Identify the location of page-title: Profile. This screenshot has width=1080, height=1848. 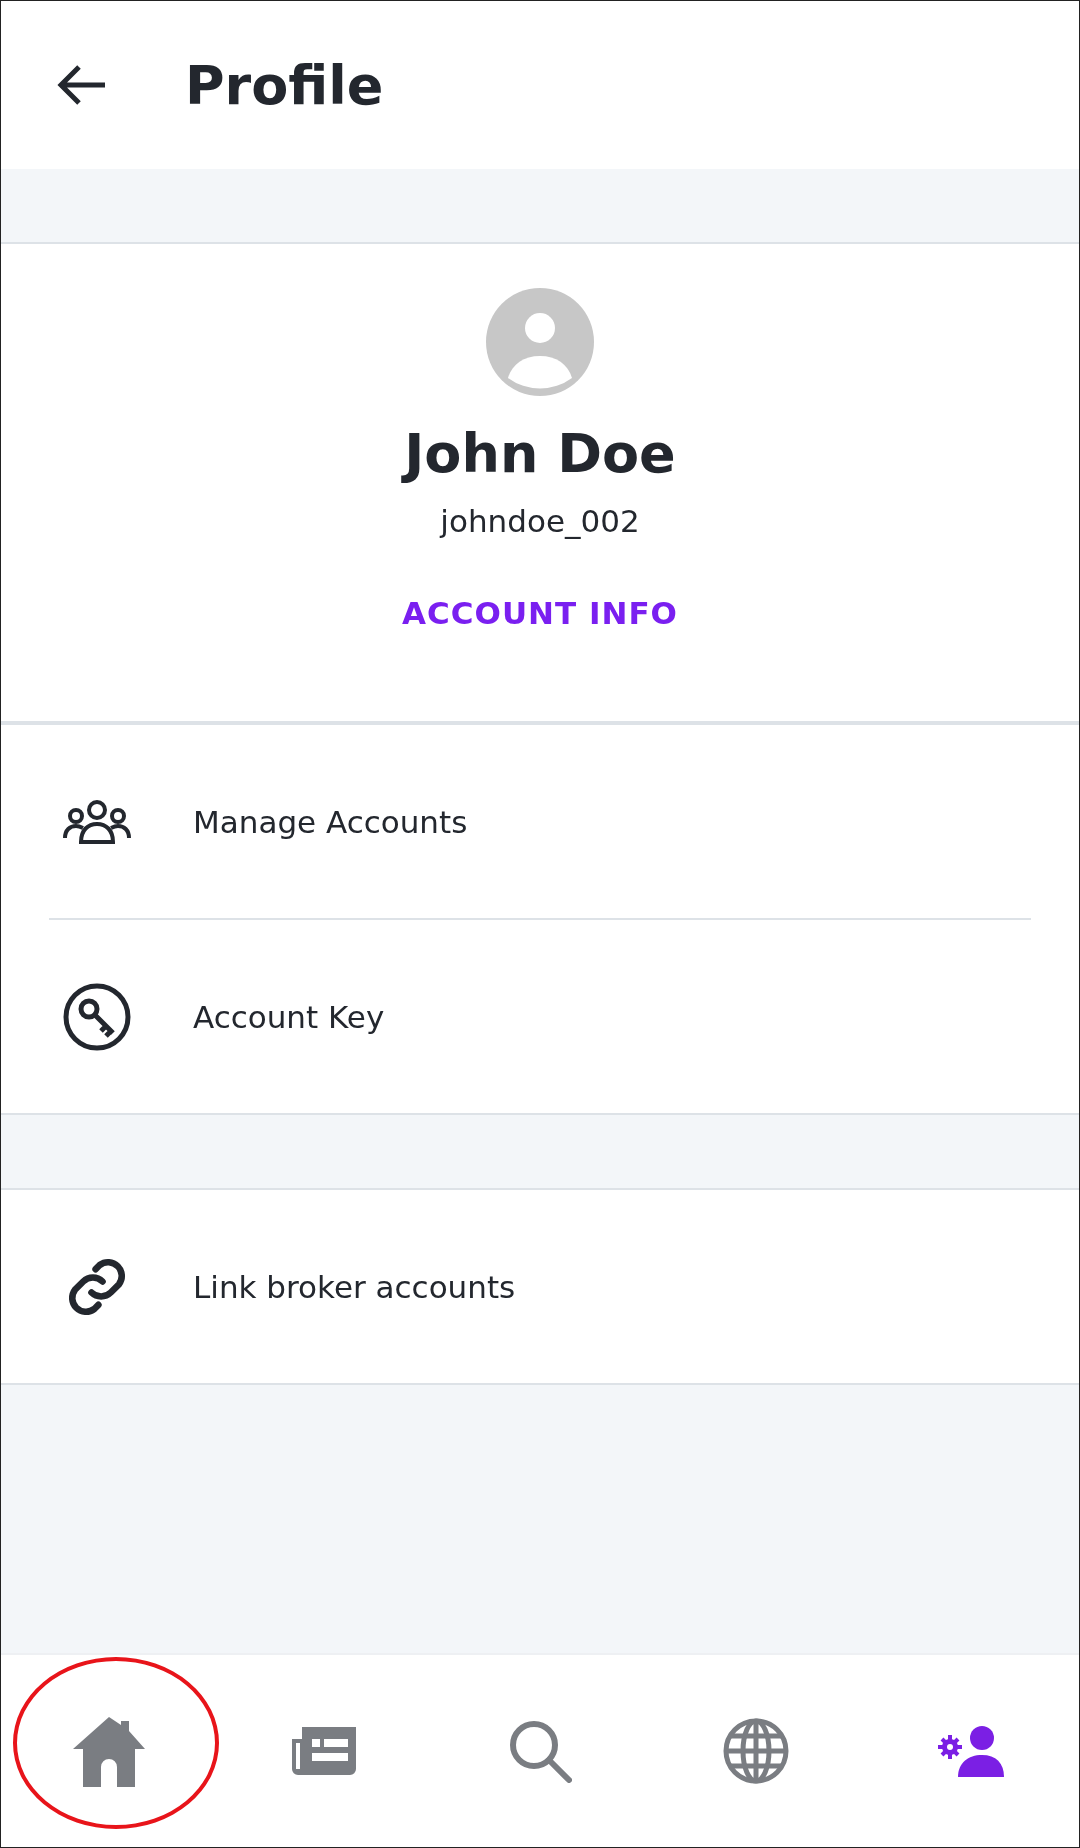
(284, 85).